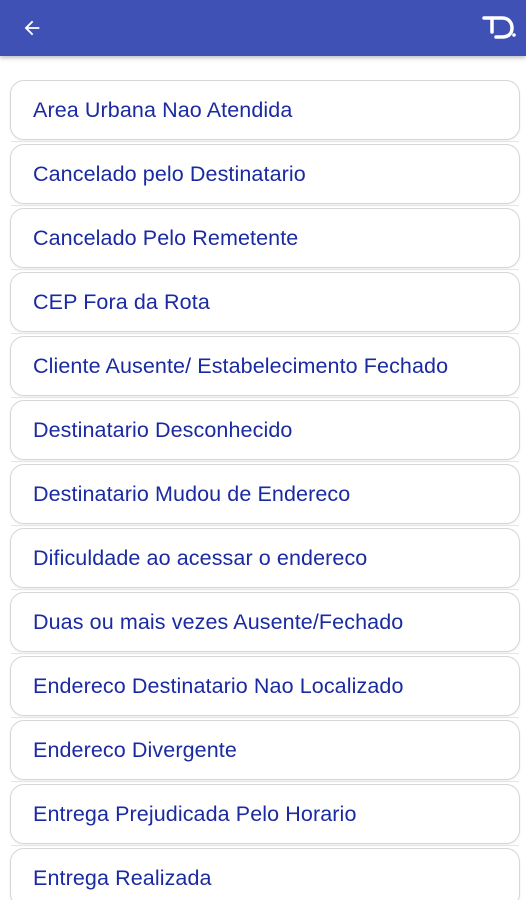 The height and width of the screenshot is (900, 526). What do you see at coordinates (166, 237) in the screenshot?
I see `list-item-label: Cancelado Pelo Remetente` at bounding box center [166, 237].